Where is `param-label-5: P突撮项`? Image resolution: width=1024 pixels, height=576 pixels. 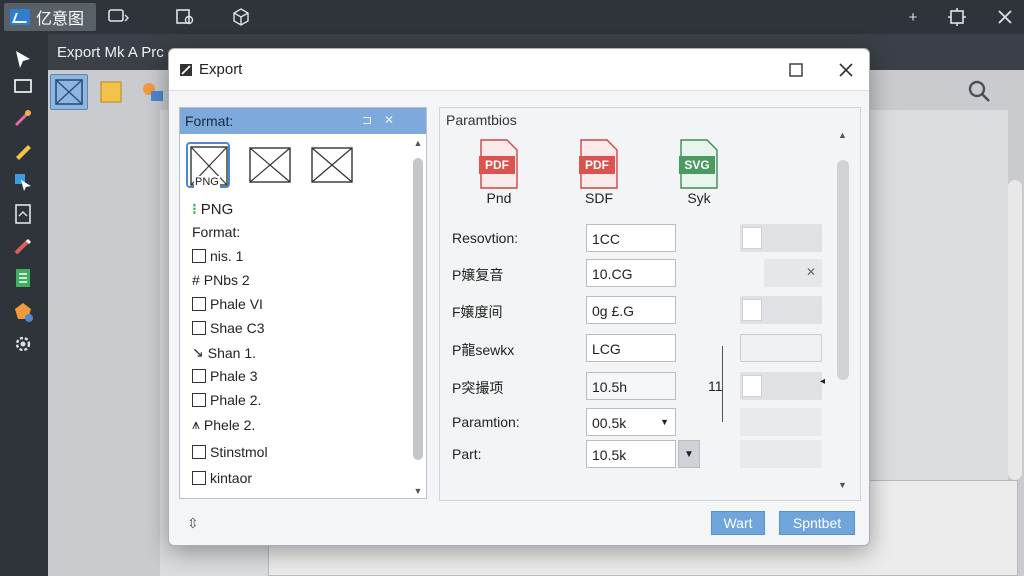 param-label-5: P突撮项 is located at coordinates (478, 388).